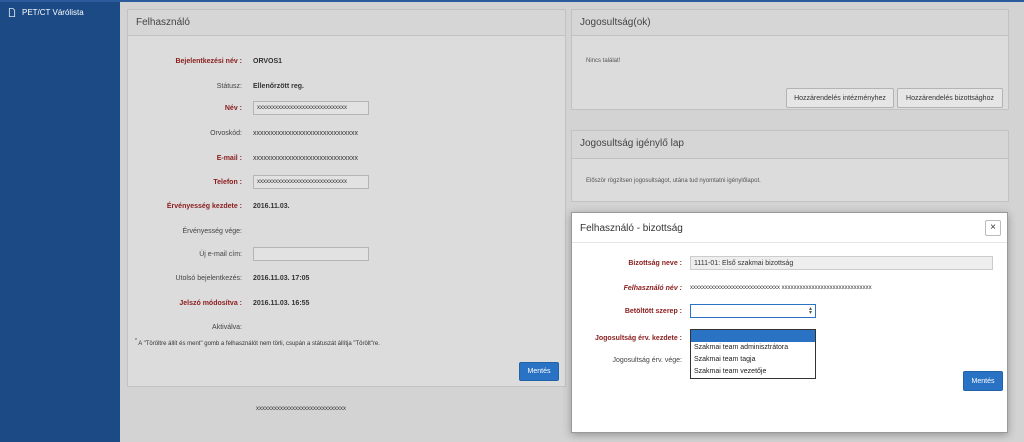 Image resolution: width=1024 pixels, height=442 pixels. What do you see at coordinates (311, 182) in the screenshot?
I see `phone-field: xxxxxxxxxxxxxxxxxxxxxxxxxxxxxx` at bounding box center [311, 182].